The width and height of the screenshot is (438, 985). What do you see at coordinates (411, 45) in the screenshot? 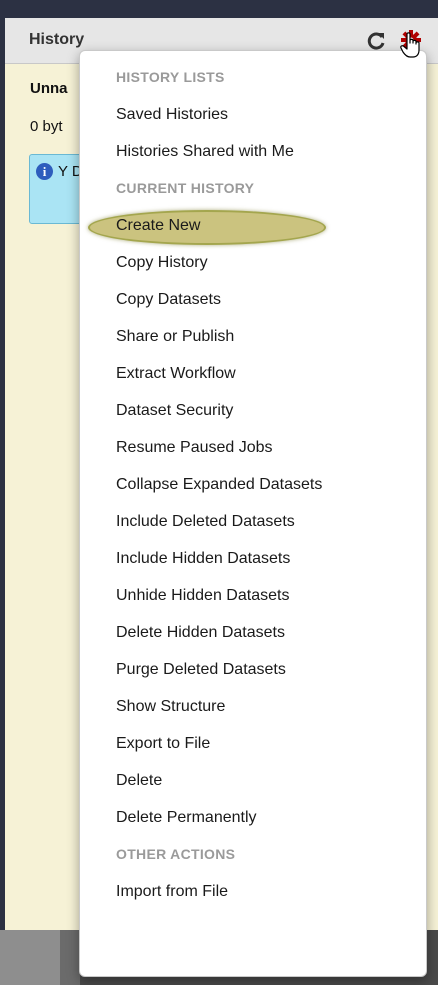
I see `hand-cursor-icon` at bounding box center [411, 45].